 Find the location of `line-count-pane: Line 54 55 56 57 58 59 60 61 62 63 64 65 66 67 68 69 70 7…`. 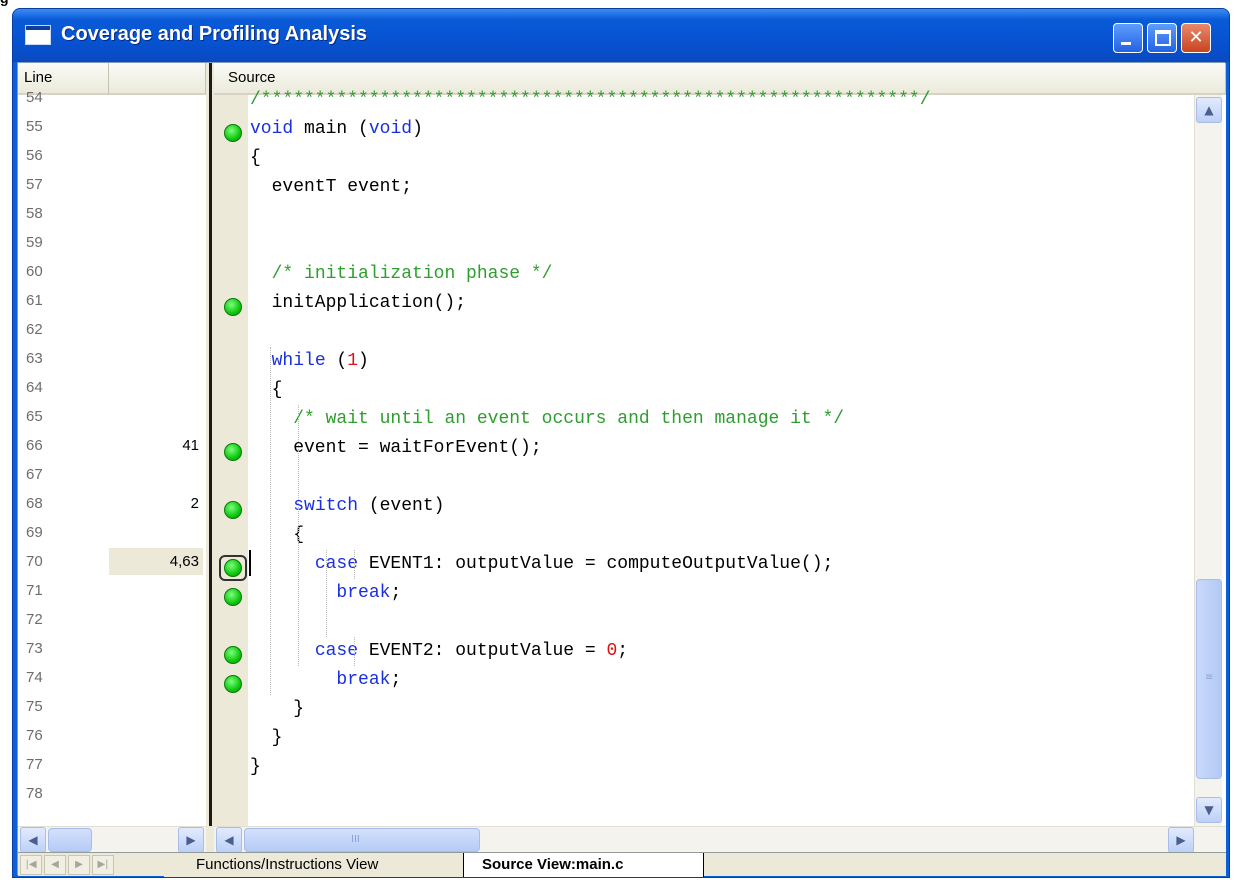

line-count-pane: Line 54 55 56 57 58 59 60 61 62 63 64 65 66 67 68 69 70 7… is located at coordinates (112, 444).